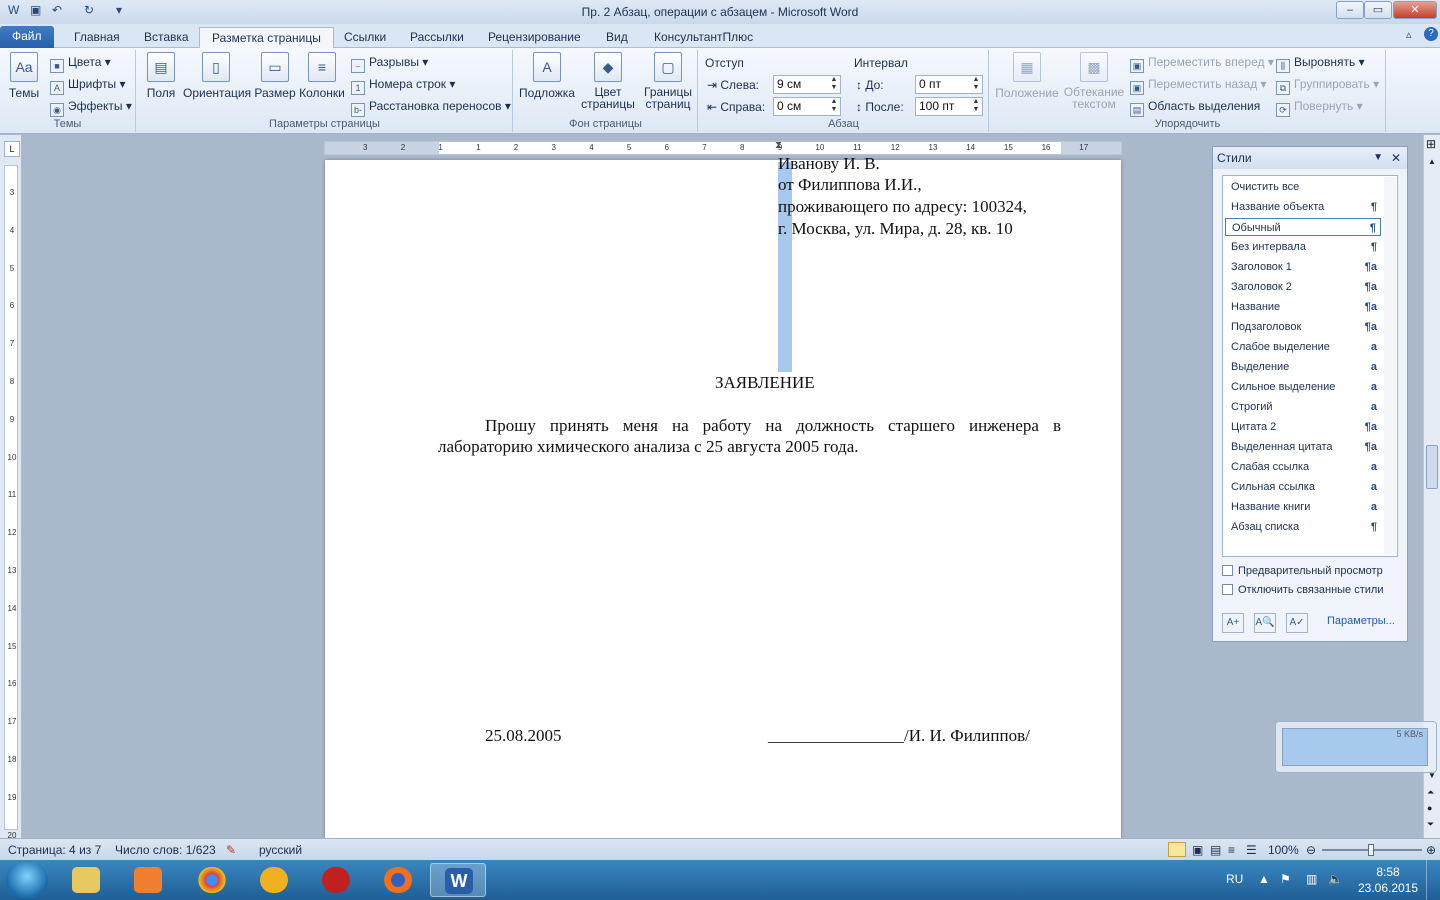 Image resolution: width=1440 pixels, height=900 pixels. I want to click on close-button: ✕, so click(1415, 10).